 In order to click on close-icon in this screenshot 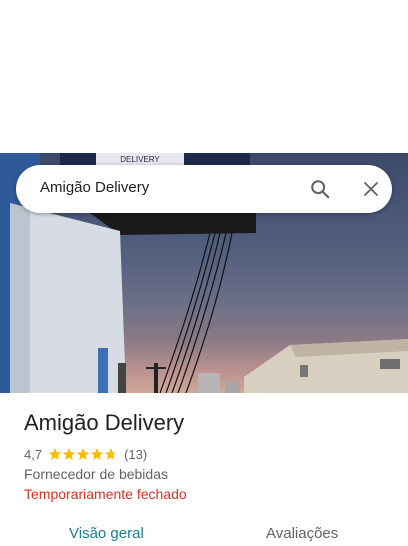, I will do `click(371, 189)`.